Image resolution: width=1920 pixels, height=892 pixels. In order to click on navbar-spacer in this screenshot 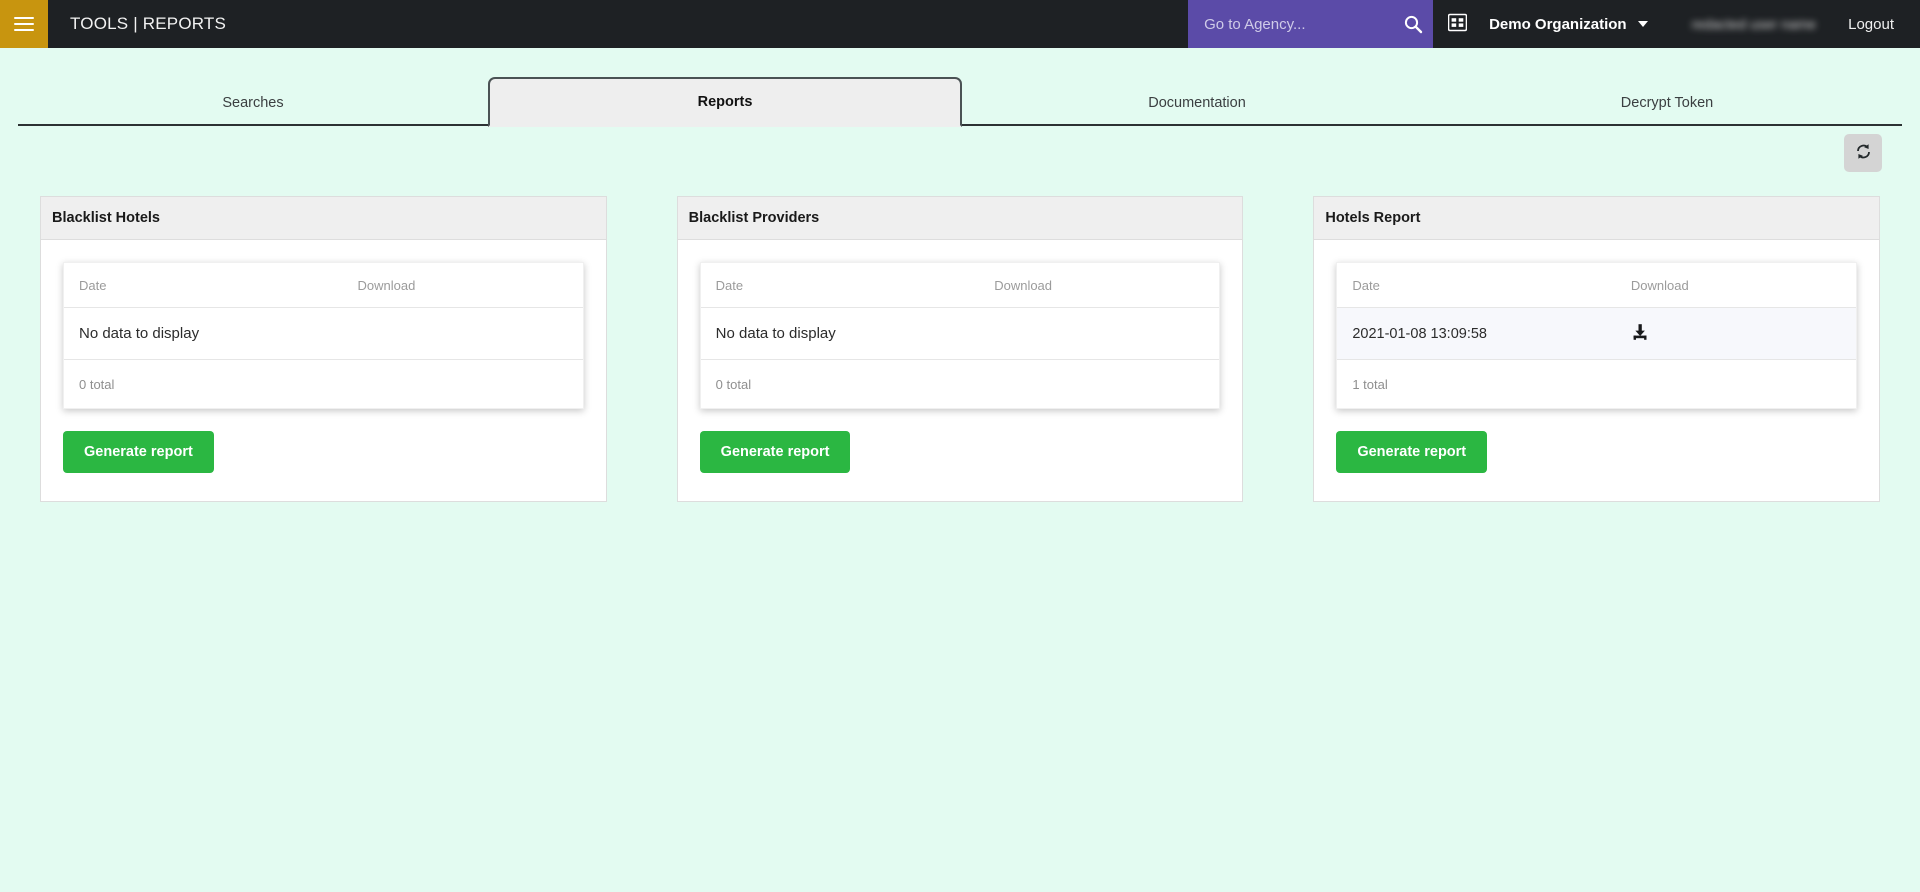, I will do `click(707, 24)`.